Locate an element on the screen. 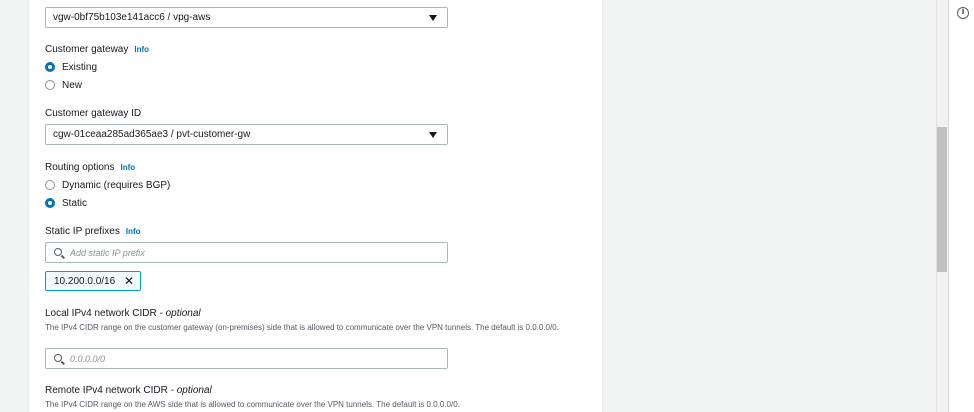  static-ip-prefix-token: 10.200.0.0/16 ✕ is located at coordinates (93, 281).